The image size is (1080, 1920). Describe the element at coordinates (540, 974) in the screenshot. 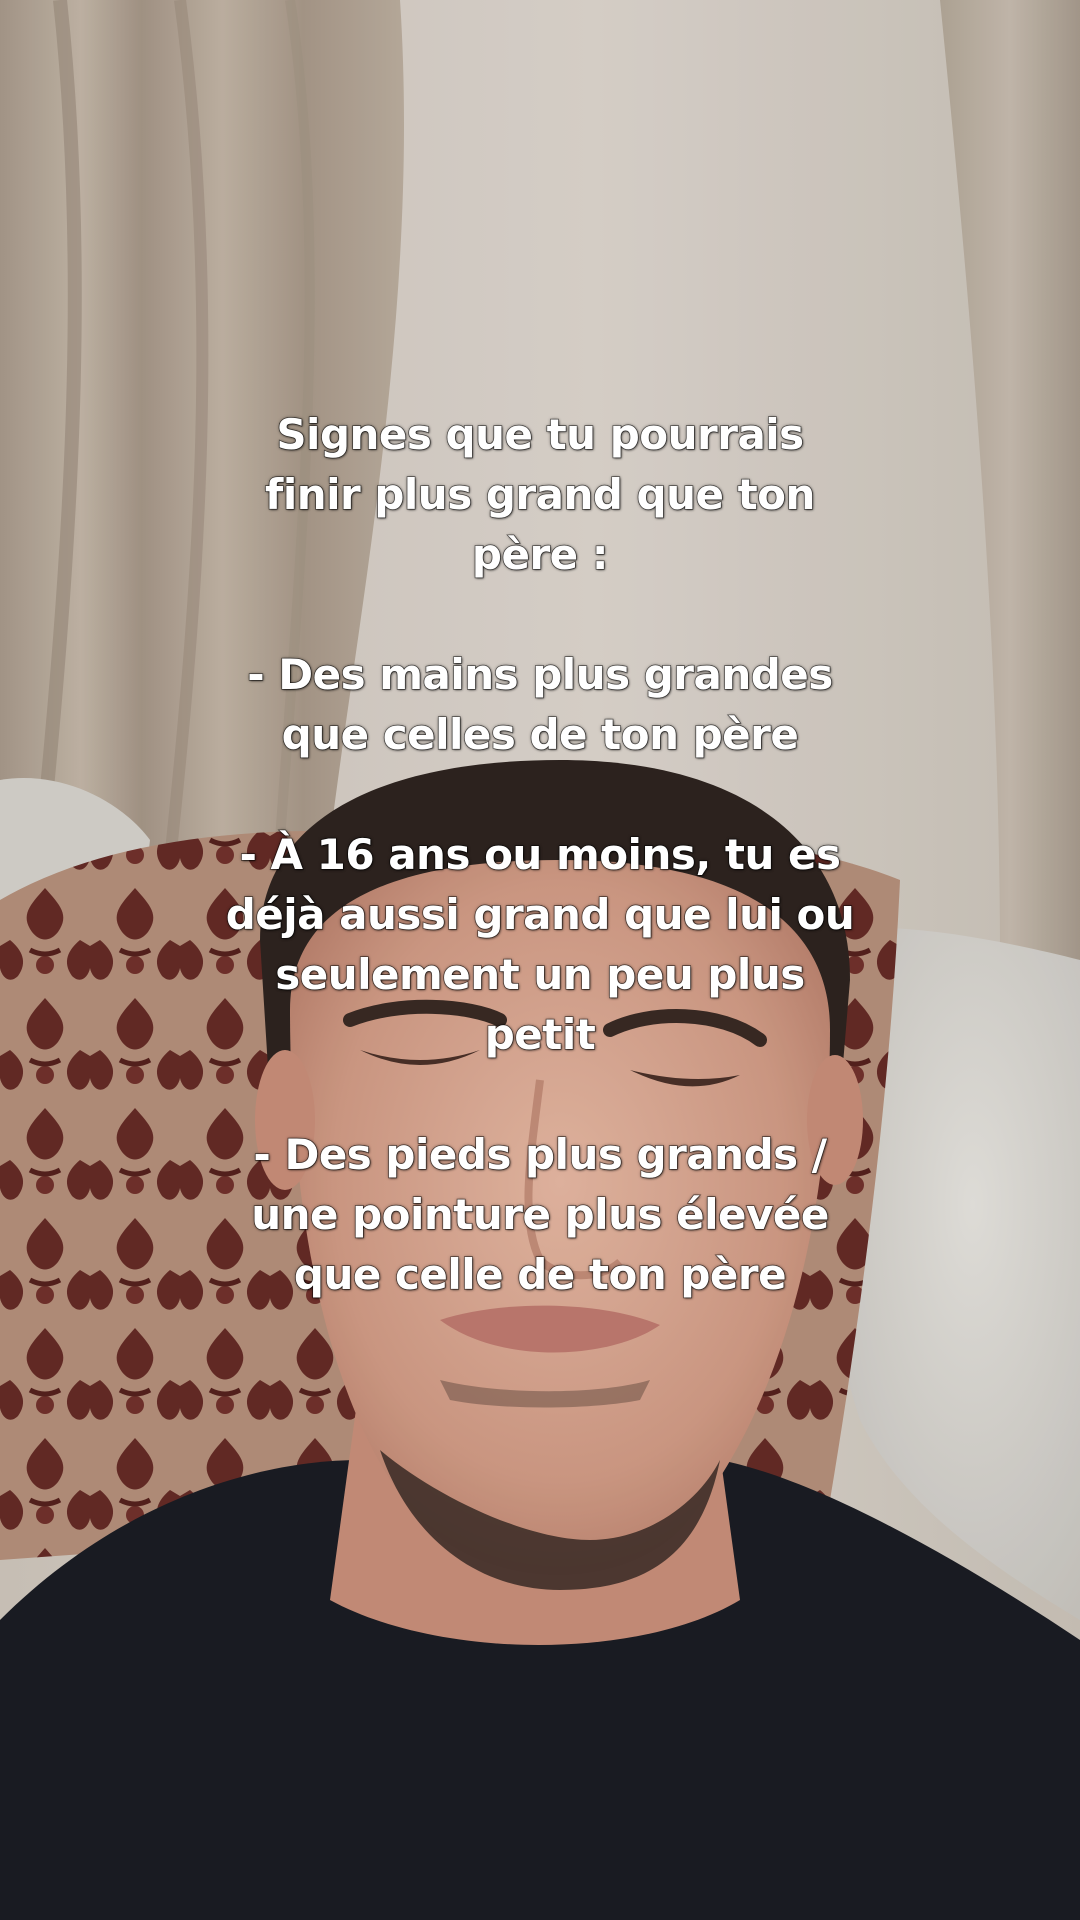

I see `caption-line: seulement un peu plus` at that location.